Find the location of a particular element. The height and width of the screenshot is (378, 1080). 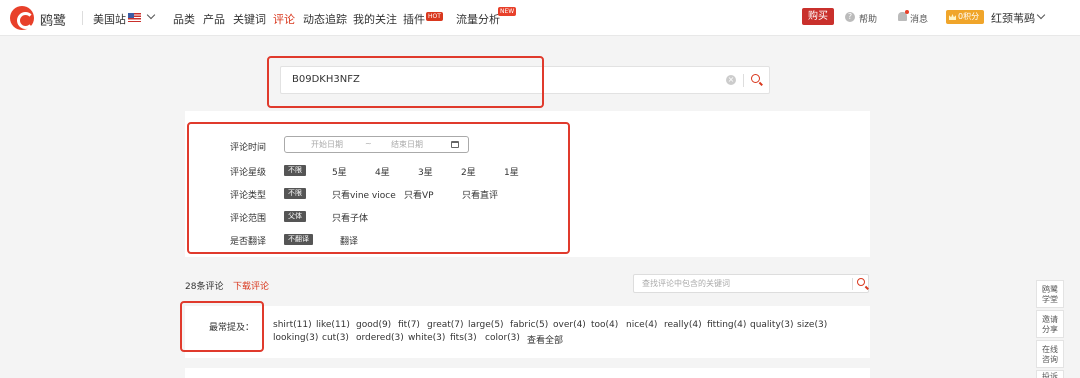

float-complaint: 投诉 is located at coordinates (1050, 374).